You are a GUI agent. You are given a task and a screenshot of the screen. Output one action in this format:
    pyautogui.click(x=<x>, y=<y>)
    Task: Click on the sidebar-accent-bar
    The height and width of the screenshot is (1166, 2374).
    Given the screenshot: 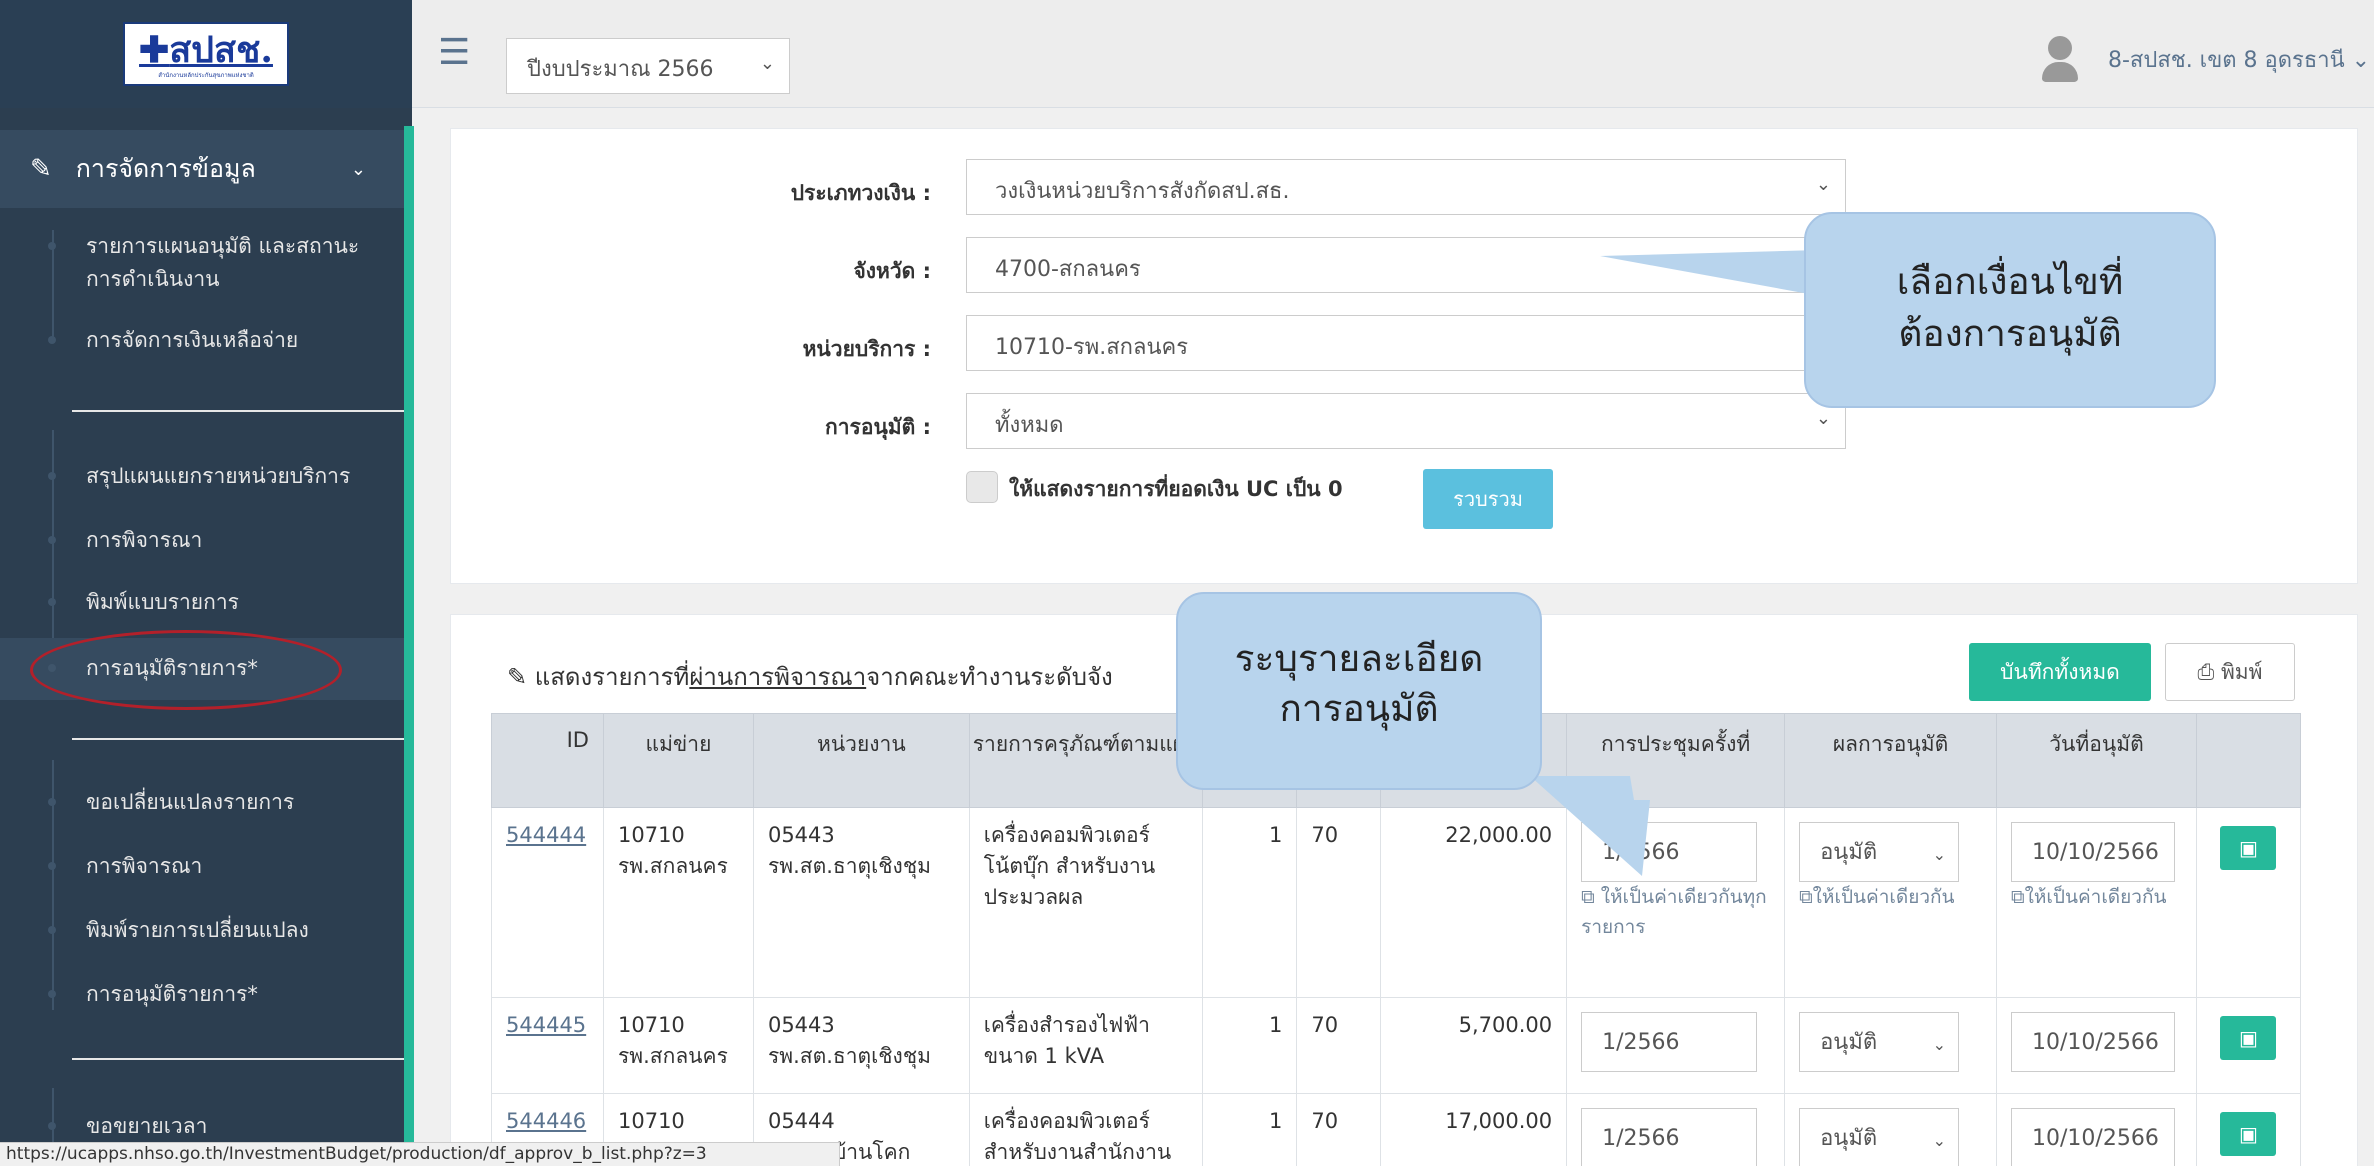 What is the action you would take?
    pyautogui.click(x=409, y=646)
    